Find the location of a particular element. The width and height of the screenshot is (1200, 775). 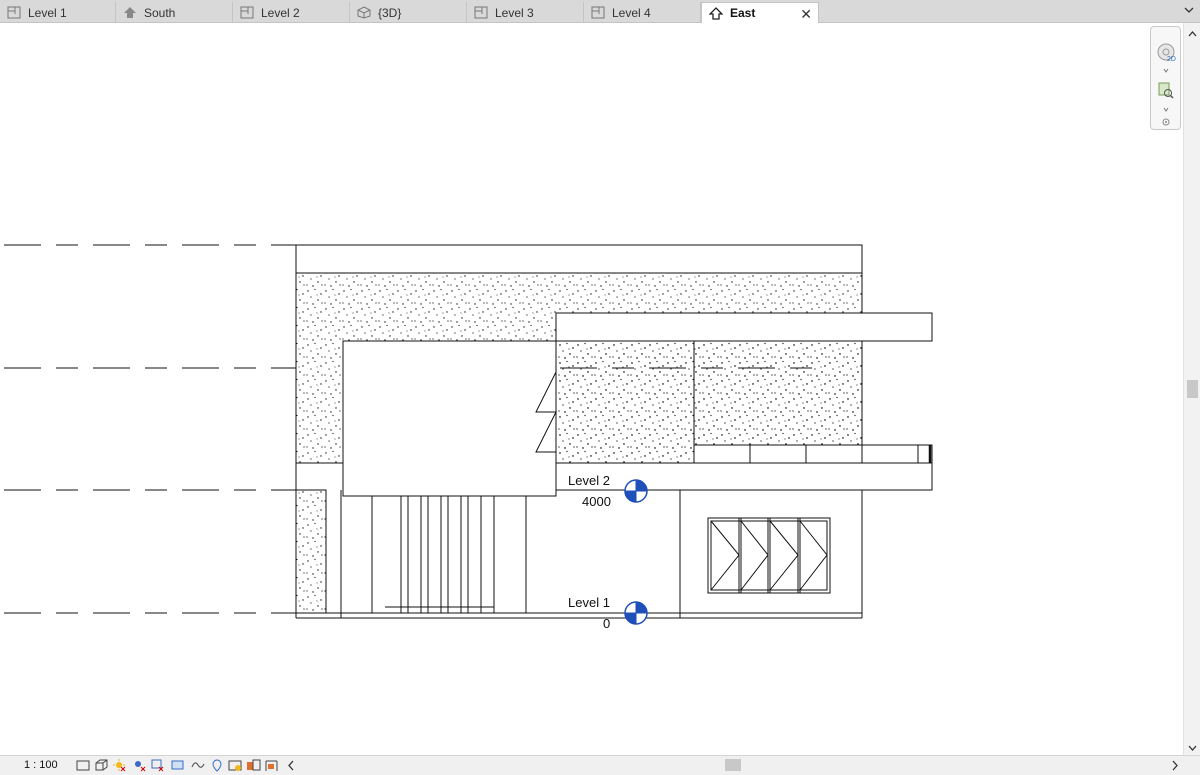

horizontal-scroll-thumb is located at coordinates (733, 765).